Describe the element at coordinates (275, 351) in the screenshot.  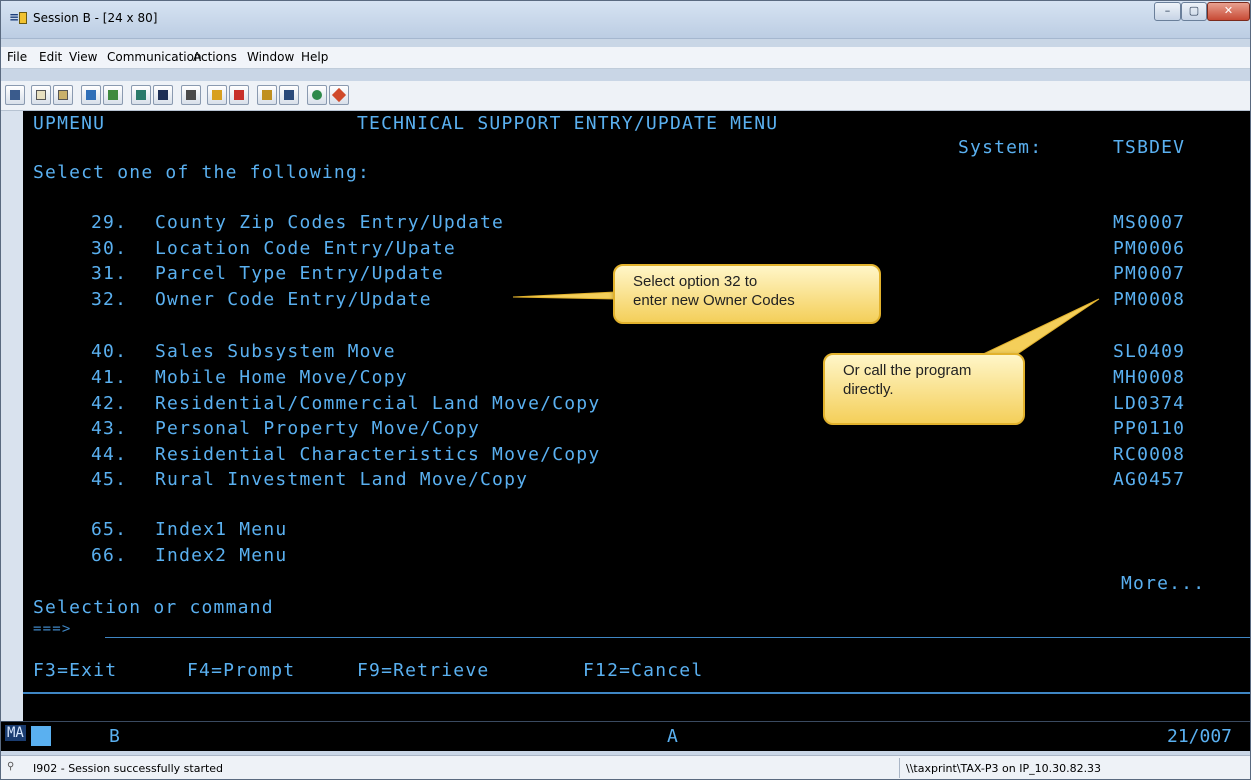
I see `option-label: Sales Subsystem Move` at that location.